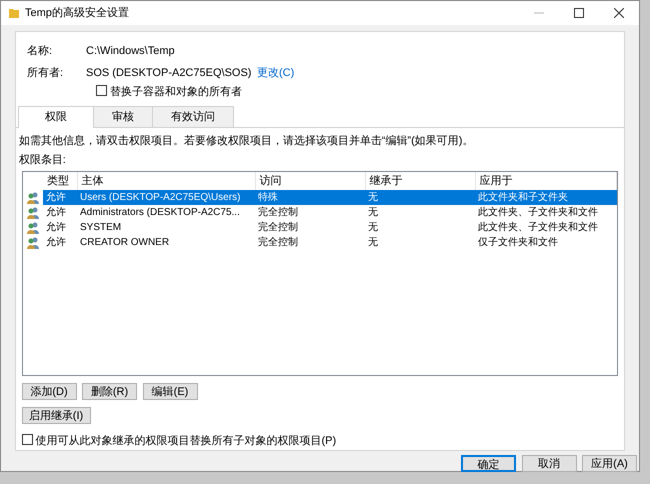 This screenshot has height=484, width=650. I want to click on checkbox-label: 使用可从此对象继承的权限项目替换所有子对象的权限项目(P), so click(186, 441).